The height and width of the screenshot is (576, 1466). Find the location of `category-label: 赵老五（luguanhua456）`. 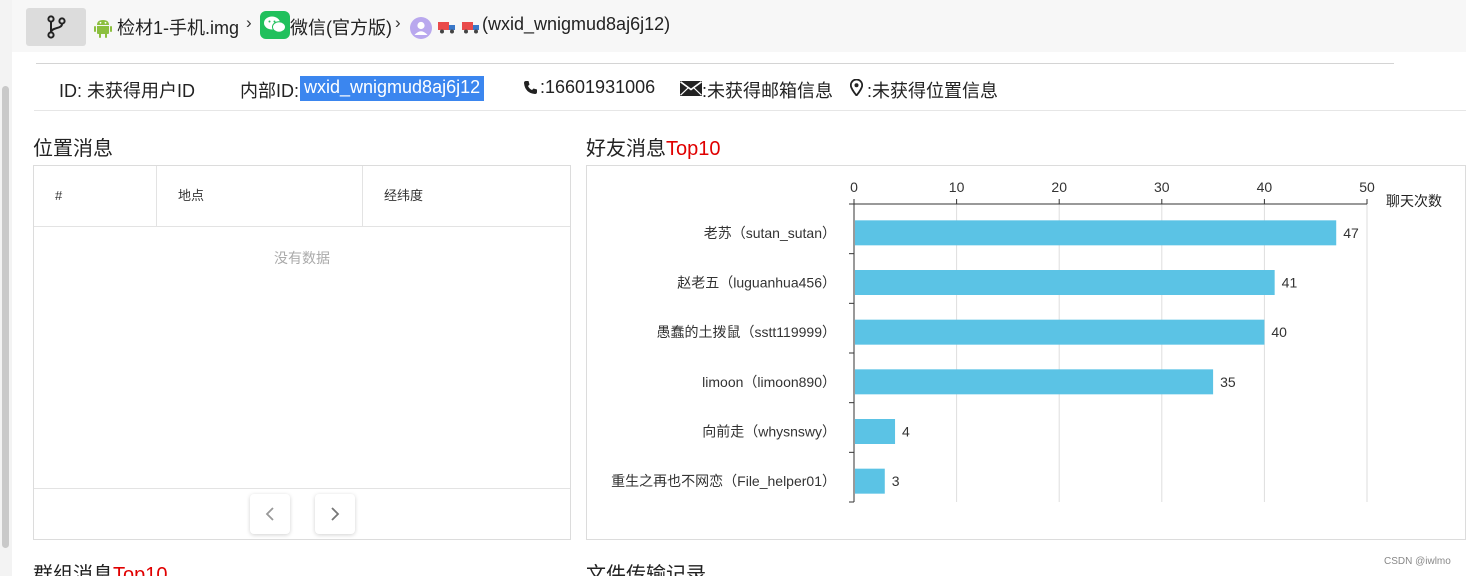

category-label: 赵老五（luguanhua456） is located at coordinates (756, 283).